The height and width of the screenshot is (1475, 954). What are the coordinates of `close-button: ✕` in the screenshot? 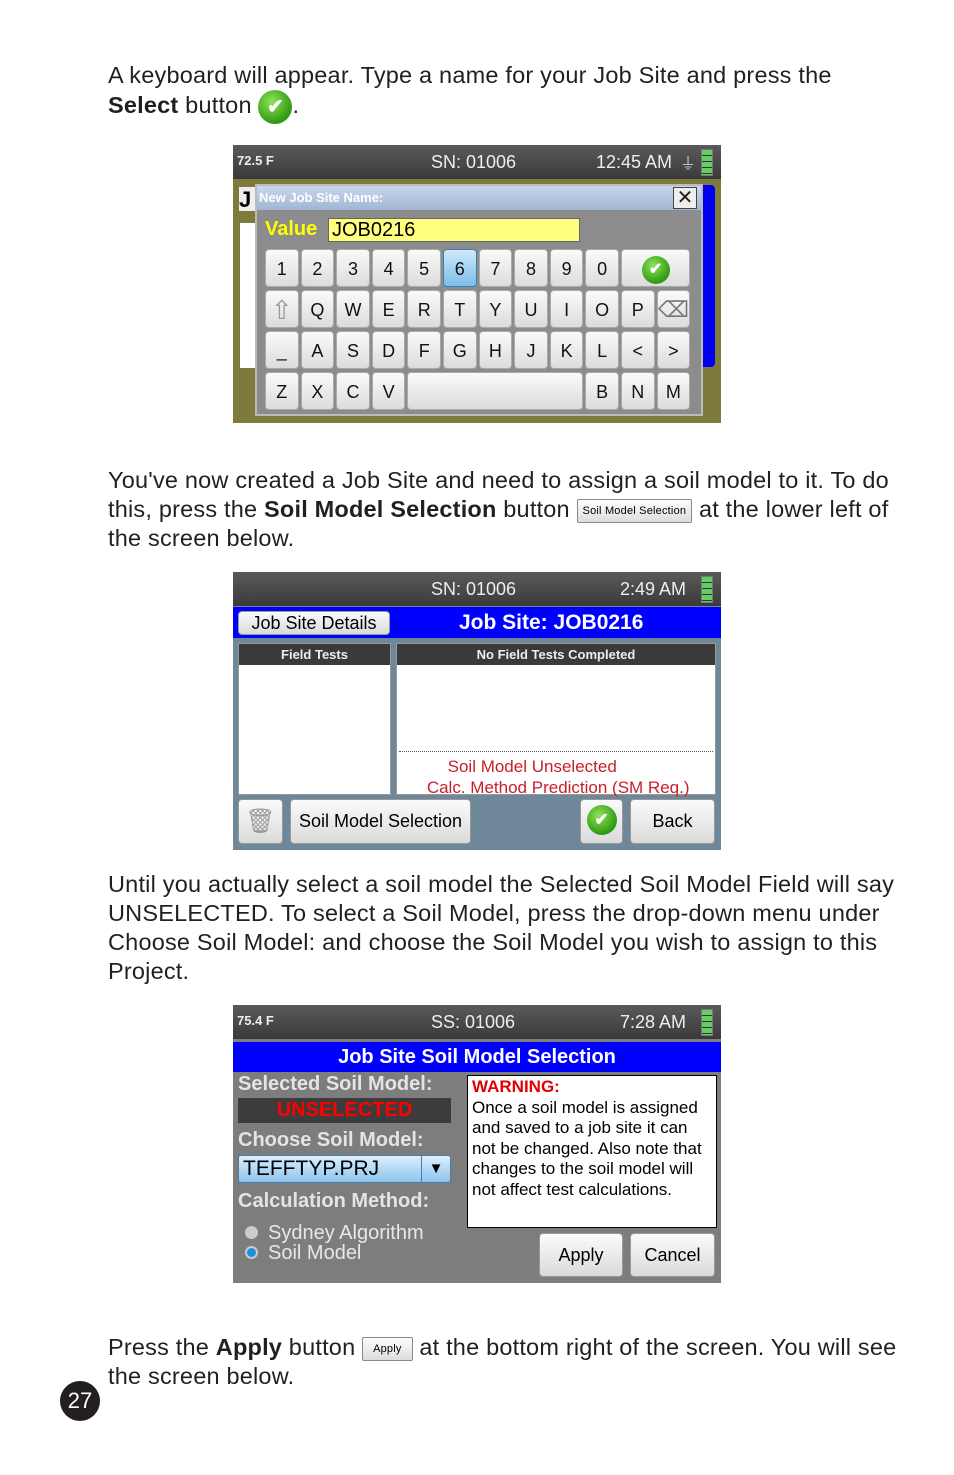 It's located at (685, 198).